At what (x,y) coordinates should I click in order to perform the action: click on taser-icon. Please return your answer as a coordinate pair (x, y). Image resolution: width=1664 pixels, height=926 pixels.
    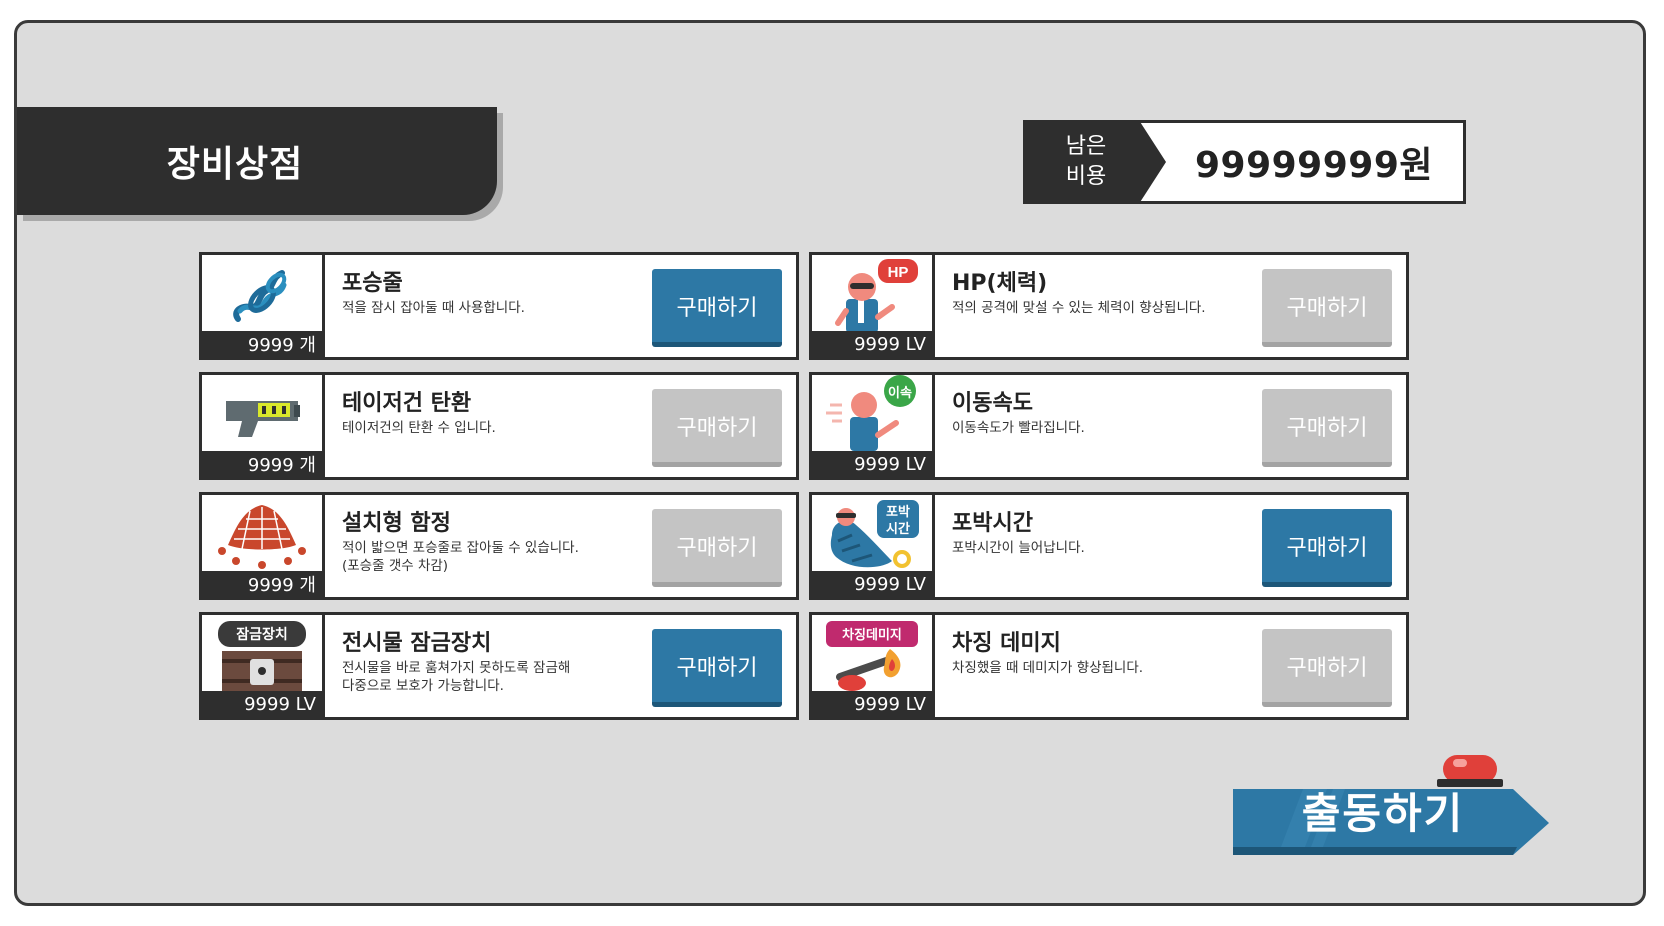
    Looking at the image, I should click on (263, 419).